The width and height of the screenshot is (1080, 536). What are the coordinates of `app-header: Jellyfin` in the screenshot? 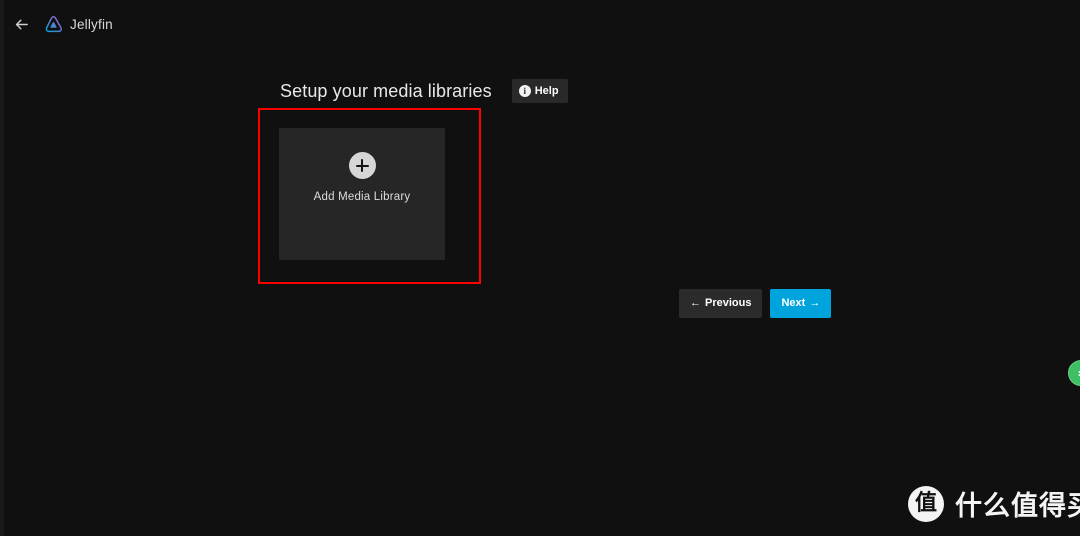 It's located at (540, 24).